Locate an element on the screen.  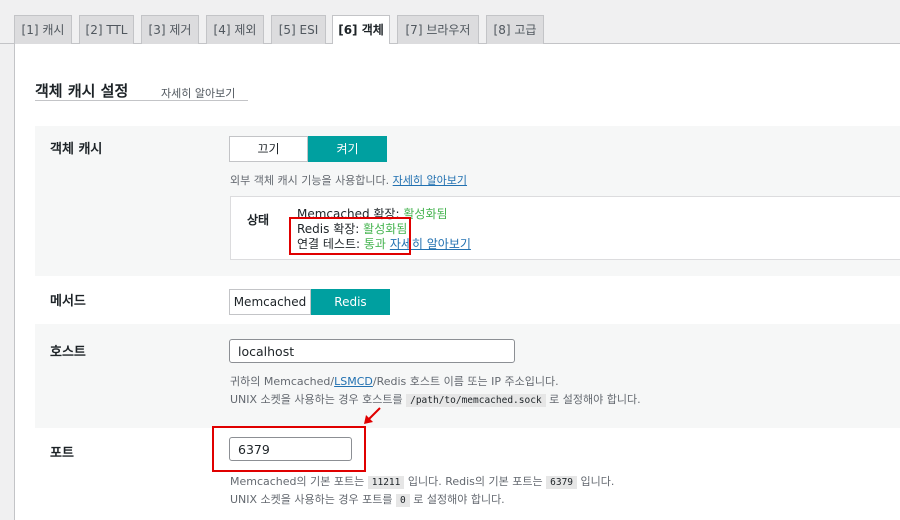
port-description-line2: UNIX 소켓을 사용하는 경우 포트를 0 로 설정해야 합니다. is located at coordinates (367, 499).